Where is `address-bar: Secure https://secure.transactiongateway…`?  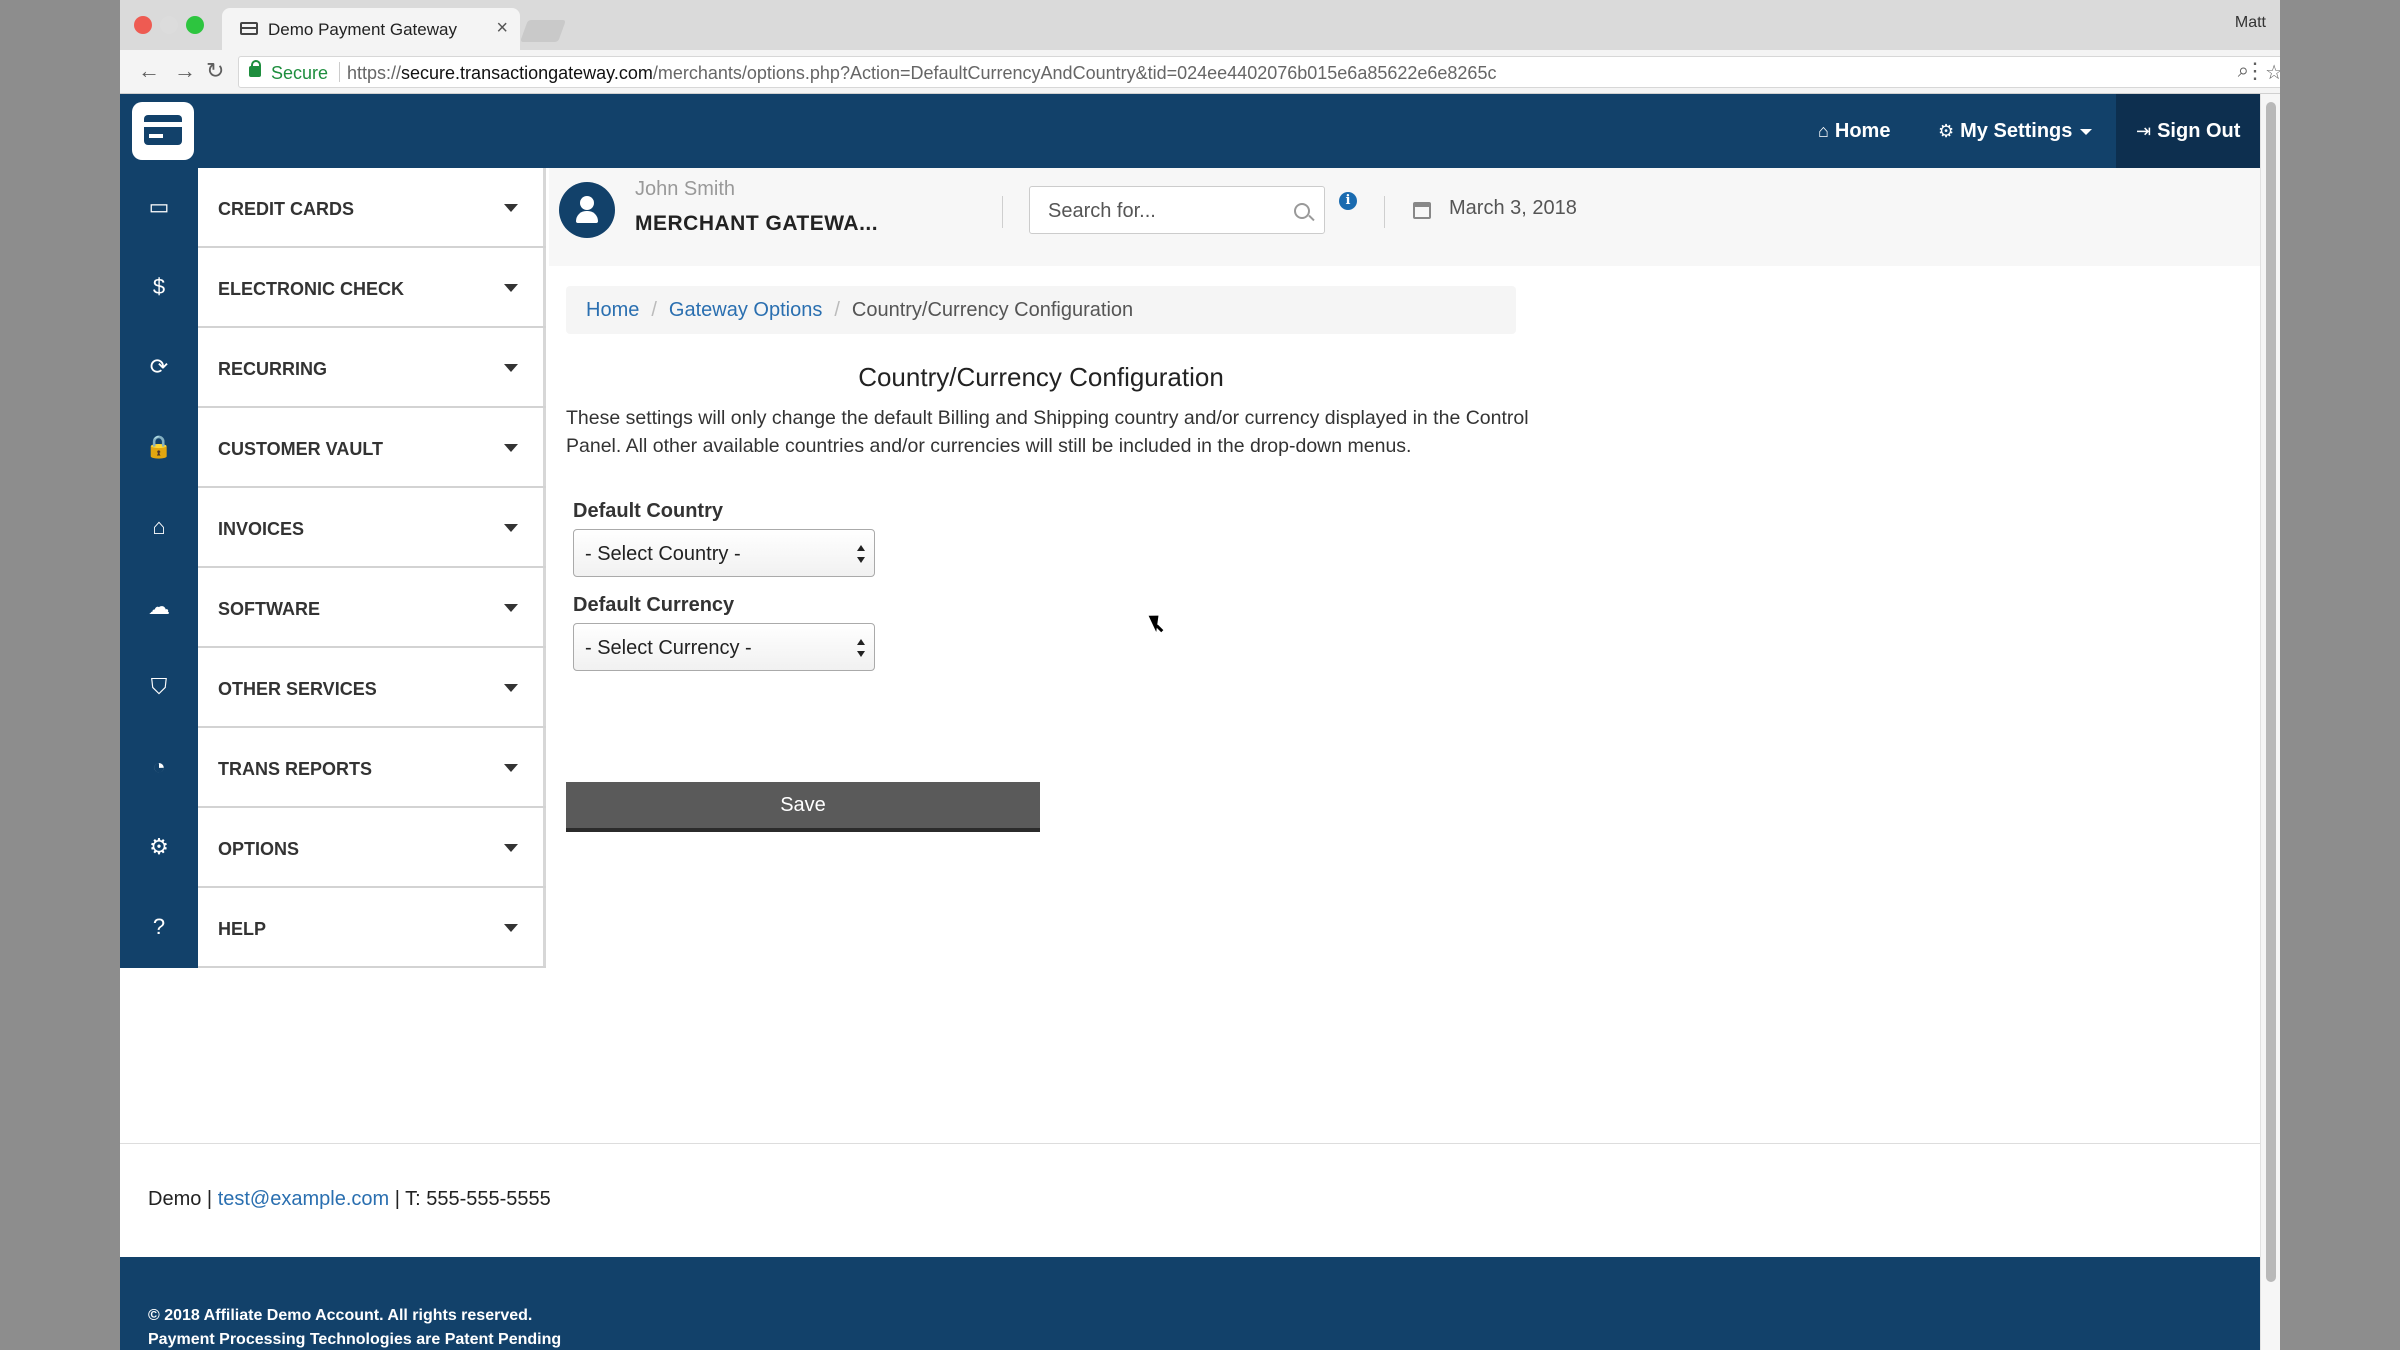
address-bar: Secure https://secure.transactiongateway… is located at coordinates (1259, 72).